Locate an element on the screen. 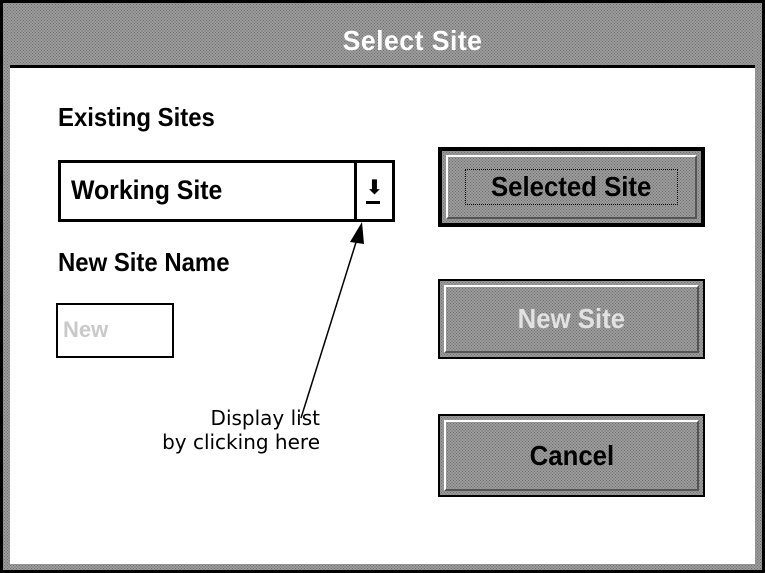 Image resolution: width=765 pixels, height=573 pixels. new-site-button-label: New Site is located at coordinates (571, 318).